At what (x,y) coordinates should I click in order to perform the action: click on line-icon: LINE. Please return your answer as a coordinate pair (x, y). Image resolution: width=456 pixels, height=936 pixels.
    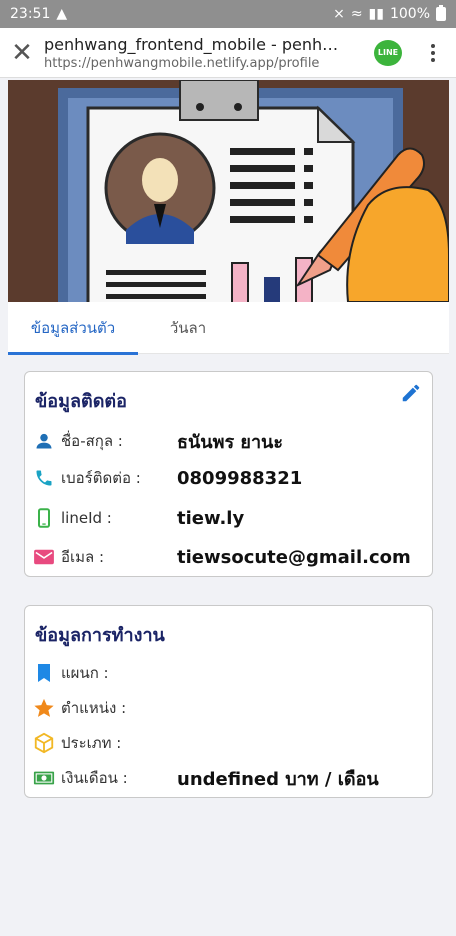
    Looking at the image, I should click on (388, 52).